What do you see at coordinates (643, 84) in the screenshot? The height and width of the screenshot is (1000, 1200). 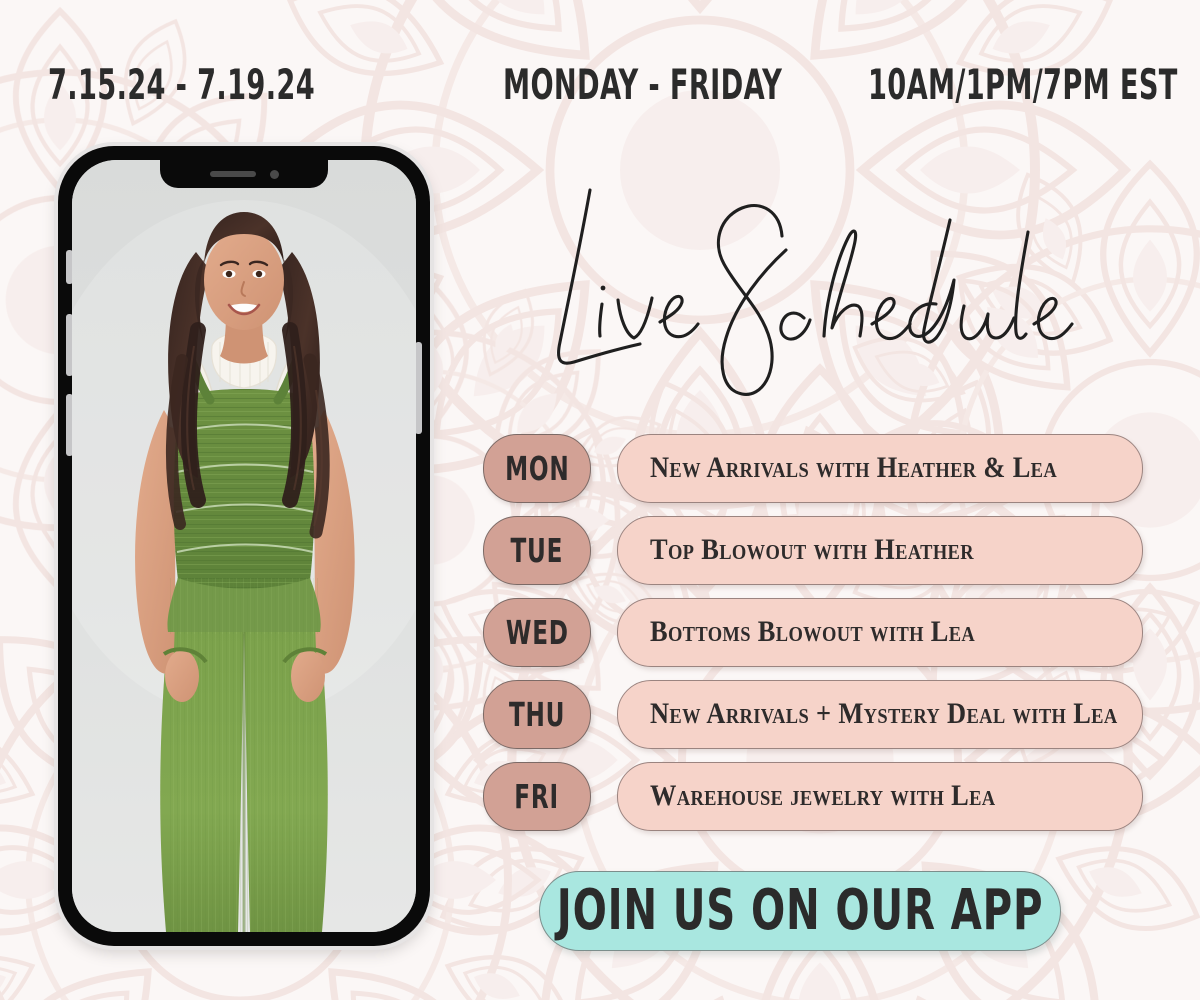 I see `days-range-label: MONDAY - FRIDAY` at bounding box center [643, 84].